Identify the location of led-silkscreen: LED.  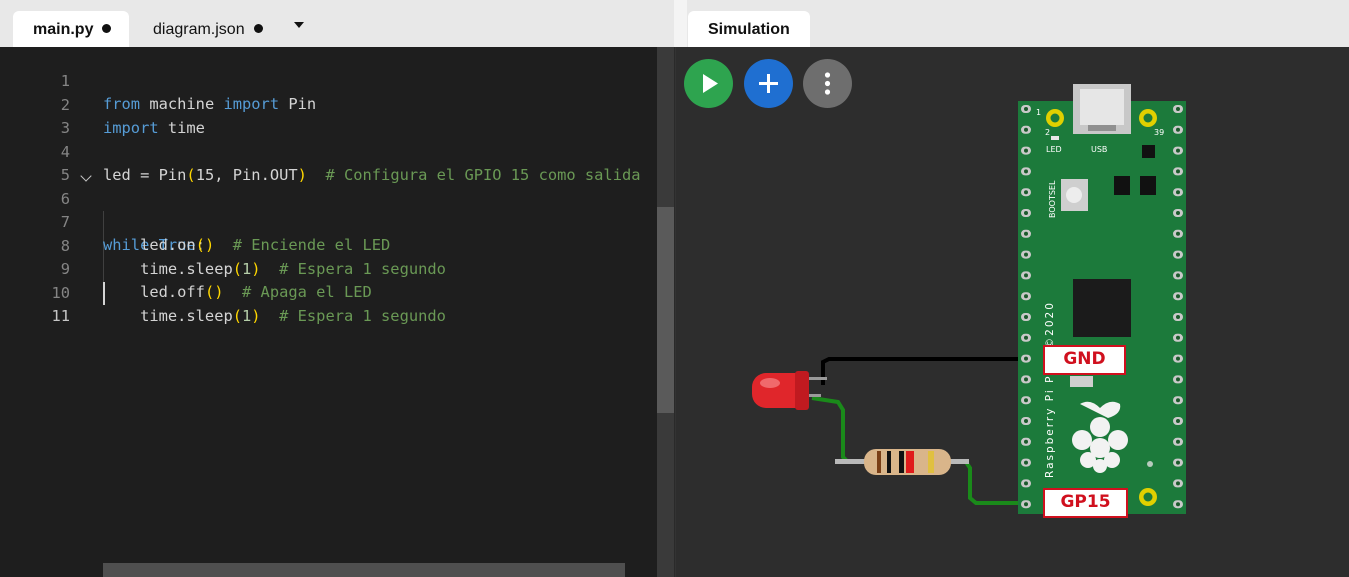
(1054, 149).